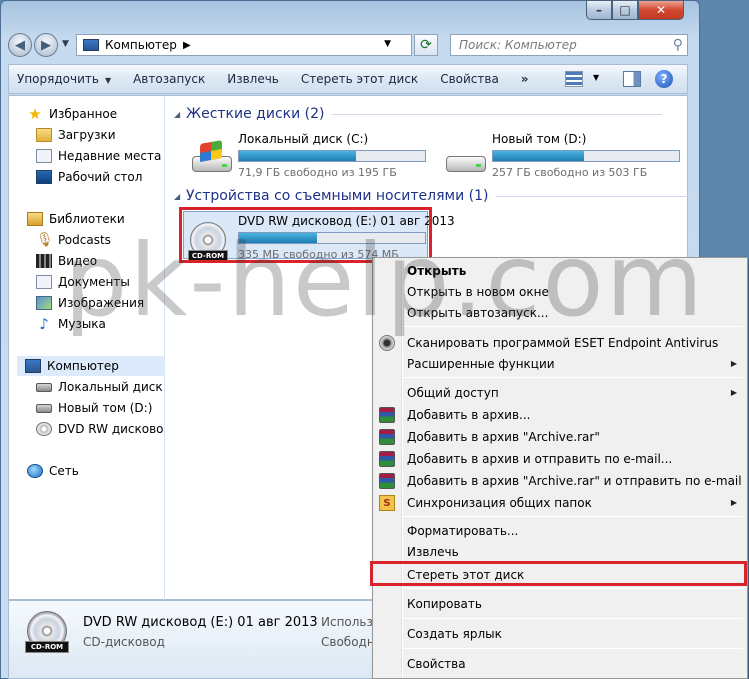 The width and height of the screenshot is (749, 679). I want to click on nav-music: ♪ Музыка, so click(71, 324).